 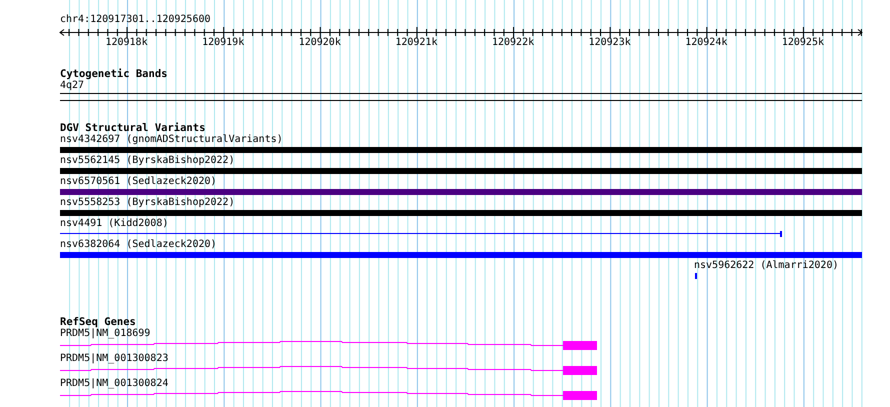 What do you see at coordinates (133, 128) in the screenshot?
I see `track-title: DGV Structural Variants` at bounding box center [133, 128].